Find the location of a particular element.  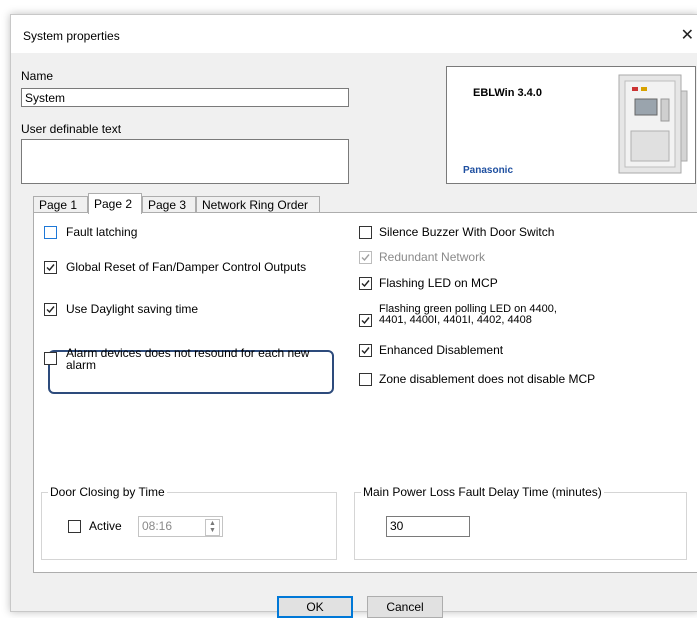

alarm-resound-checkbox is located at coordinates (50, 358).